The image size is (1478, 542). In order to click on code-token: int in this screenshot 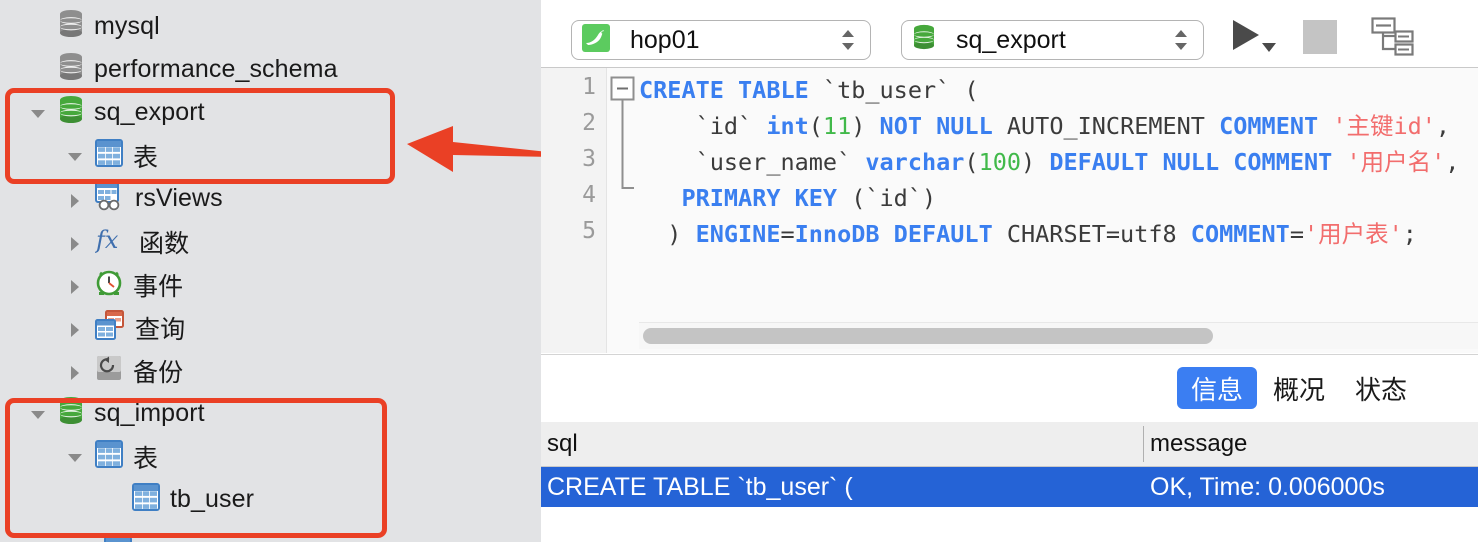, I will do `click(787, 126)`.